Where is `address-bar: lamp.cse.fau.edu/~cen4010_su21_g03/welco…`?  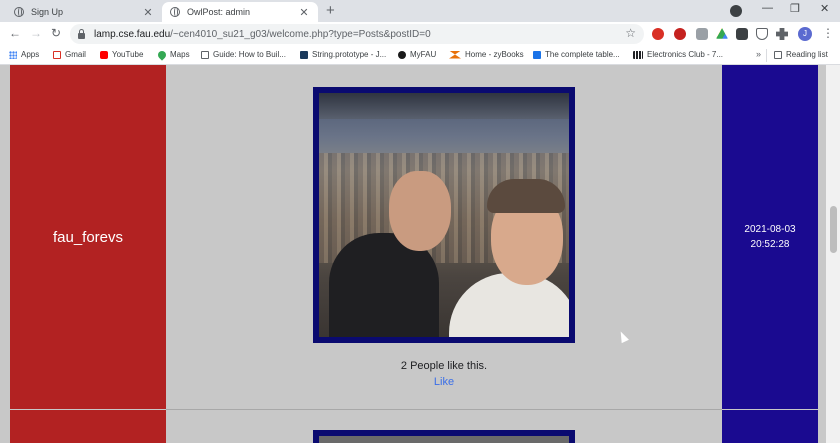
address-bar: lamp.cse.fau.edu/~cen4010_su21_g03/welco… is located at coordinates (357, 34).